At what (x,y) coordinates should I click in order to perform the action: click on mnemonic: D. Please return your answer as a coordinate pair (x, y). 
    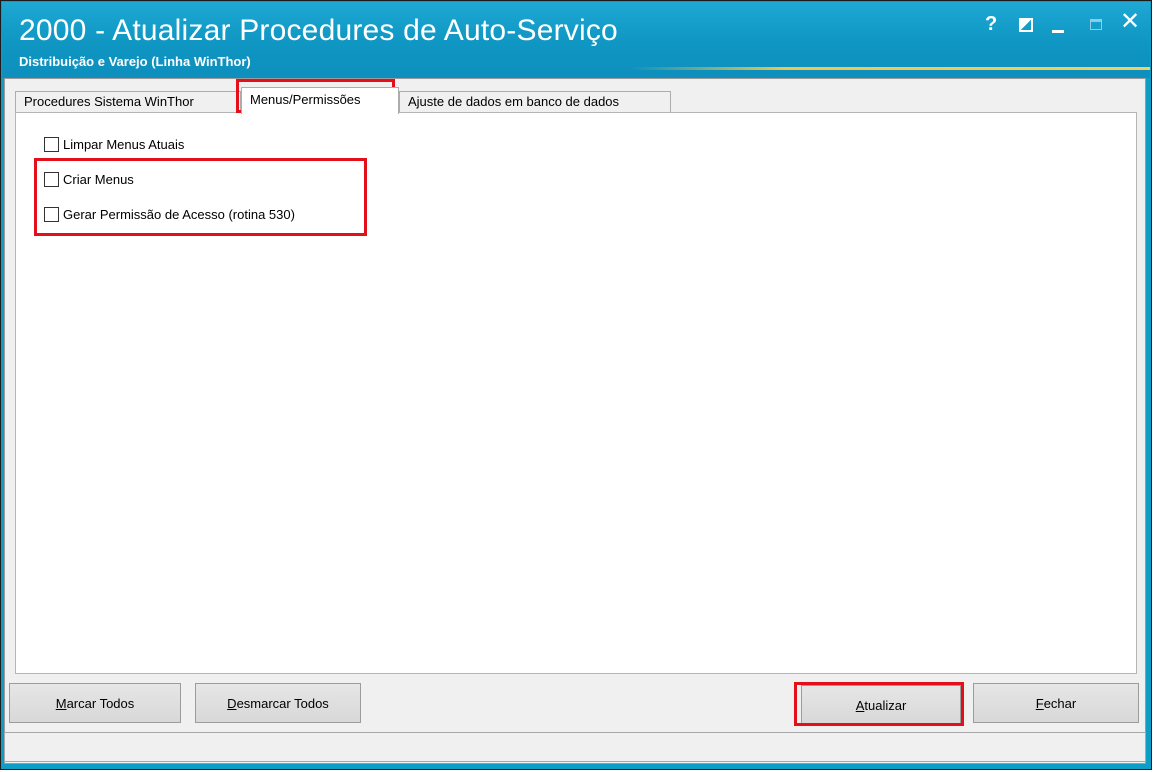
    Looking at the image, I should click on (232, 703).